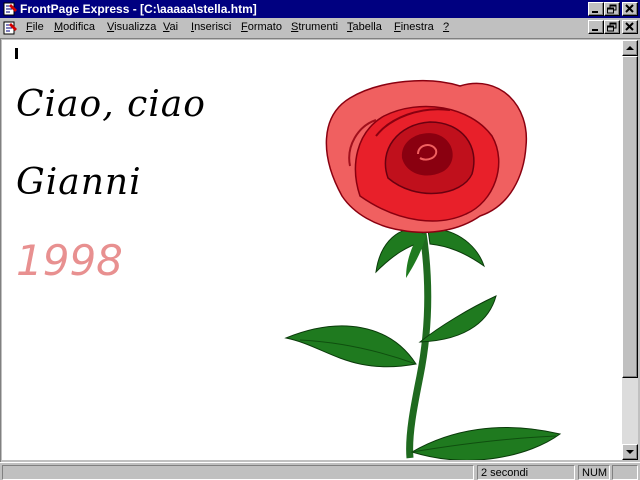 The image size is (640, 480). Describe the element at coordinates (596, 9) in the screenshot. I see `minimize-button` at that location.